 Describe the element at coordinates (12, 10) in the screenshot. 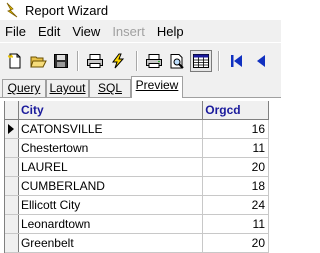

I see `wizard-wand-icon` at that location.